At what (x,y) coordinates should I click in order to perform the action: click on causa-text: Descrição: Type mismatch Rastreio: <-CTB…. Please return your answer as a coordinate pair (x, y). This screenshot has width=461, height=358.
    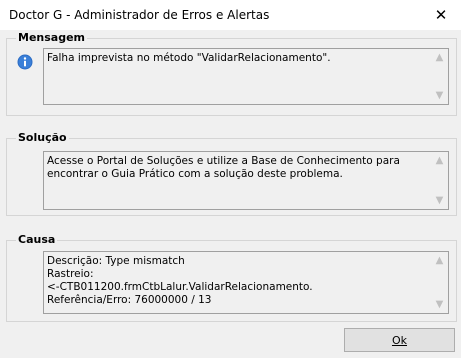
    Looking at the image, I should click on (180, 280).